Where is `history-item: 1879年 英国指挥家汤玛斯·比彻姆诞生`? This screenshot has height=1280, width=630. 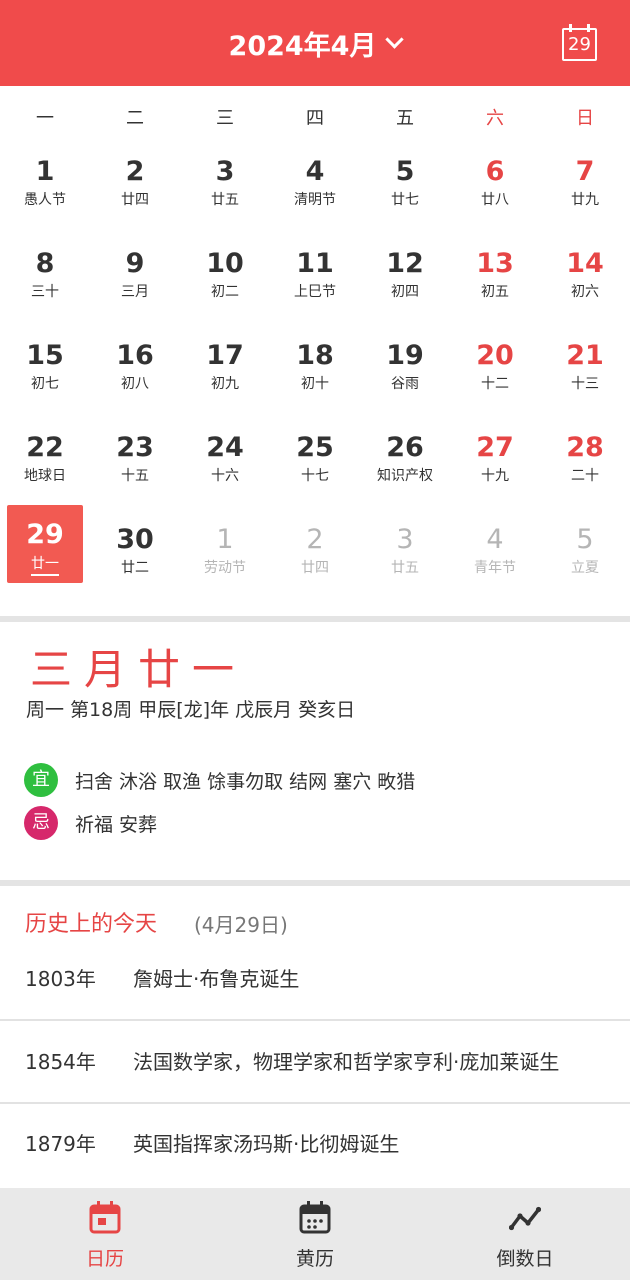 history-item: 1879年 英国指挥家汤玛斯·比彻姆诞生 is located at coordinates (315, 1144).